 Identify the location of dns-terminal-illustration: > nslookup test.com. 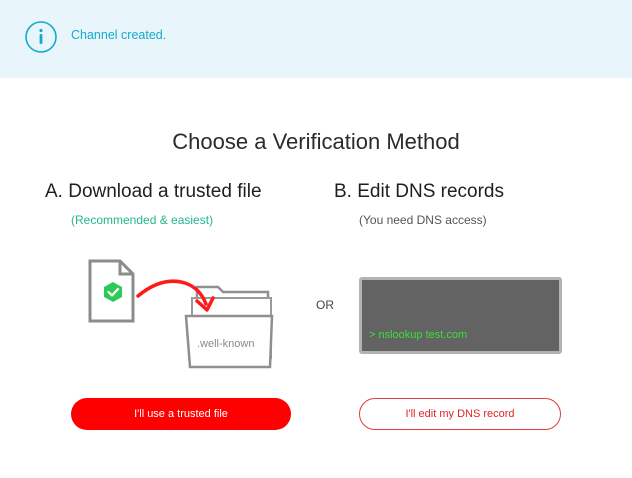
(460, 315).